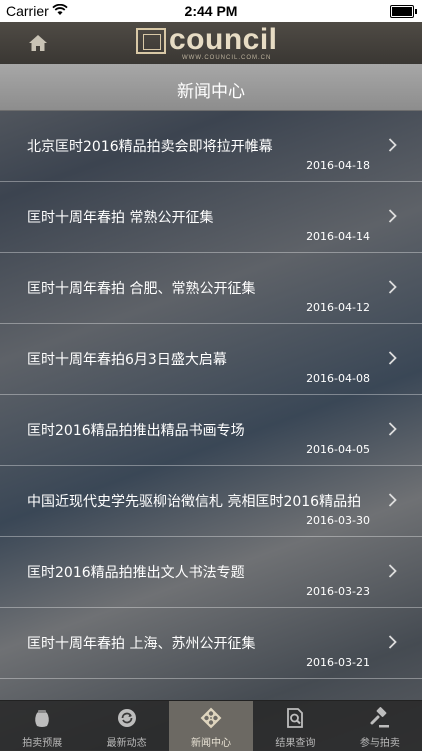 The height and width of the screenshot is (751, 422). I want to click on tab-bar: 拍卖预展 最新动态 新闻中心 结果查询 参与拍卖, so click(211, 725).